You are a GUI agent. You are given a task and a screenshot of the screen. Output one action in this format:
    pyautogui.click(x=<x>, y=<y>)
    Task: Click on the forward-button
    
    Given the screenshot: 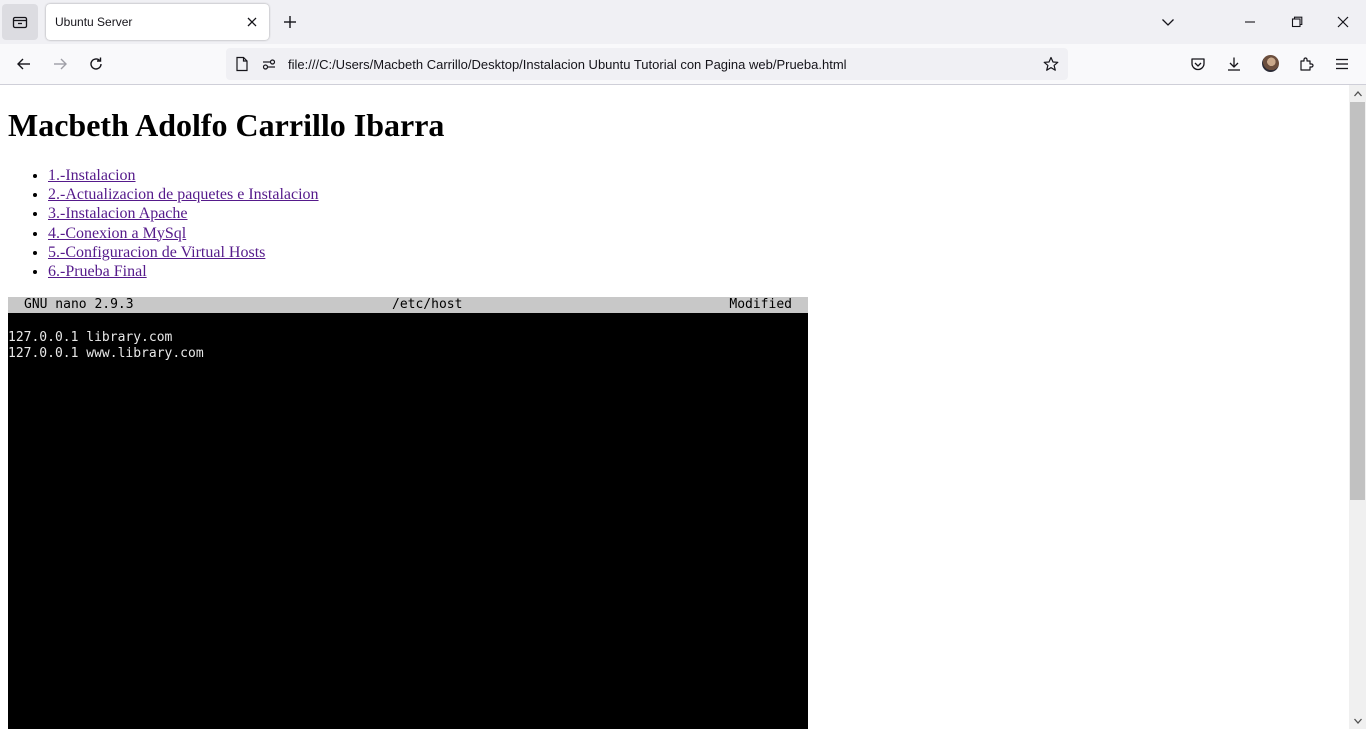 What is the action you would take?
    pyautogui.click(x=60, y=64)
    